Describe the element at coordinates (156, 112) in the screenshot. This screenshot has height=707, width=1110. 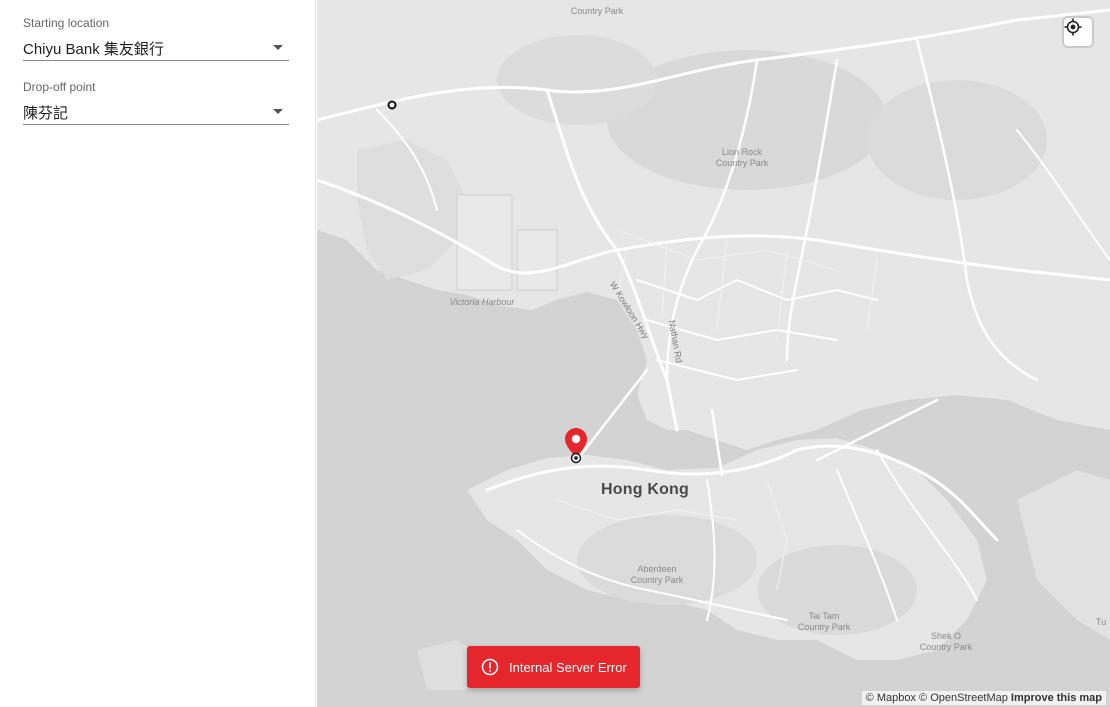
I see `dropoff-point-value-row: 陳芬記` at that location.